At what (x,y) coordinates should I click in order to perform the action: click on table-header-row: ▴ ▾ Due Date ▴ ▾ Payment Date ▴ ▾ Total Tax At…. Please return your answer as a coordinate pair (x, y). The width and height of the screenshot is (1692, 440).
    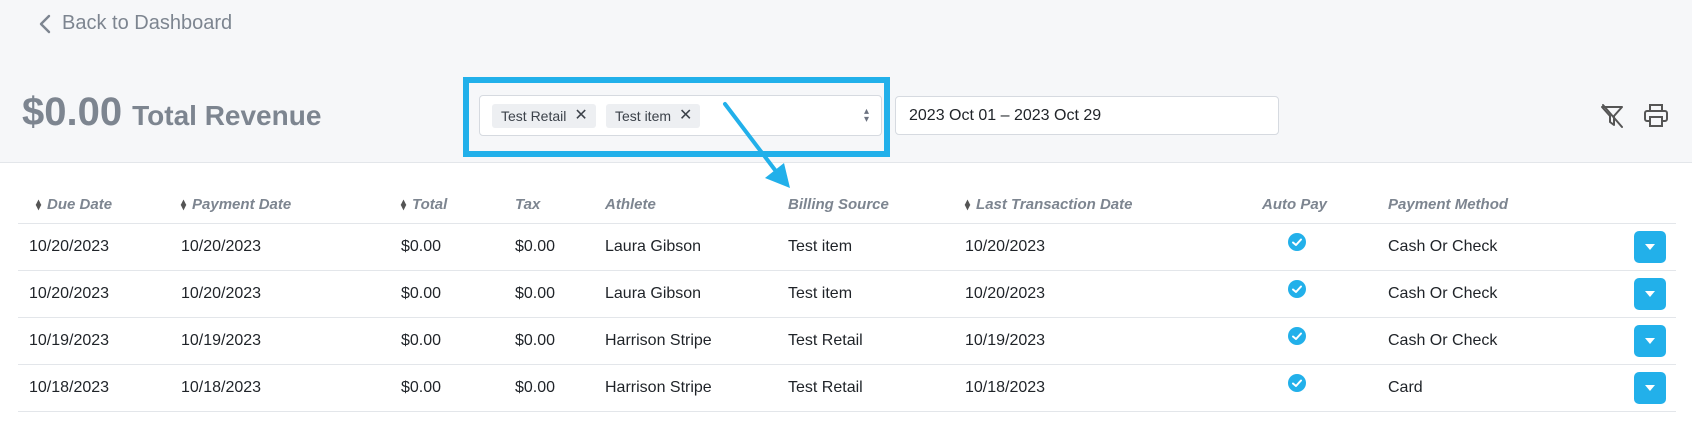
    Looking at the image, I should click on (847, 205).